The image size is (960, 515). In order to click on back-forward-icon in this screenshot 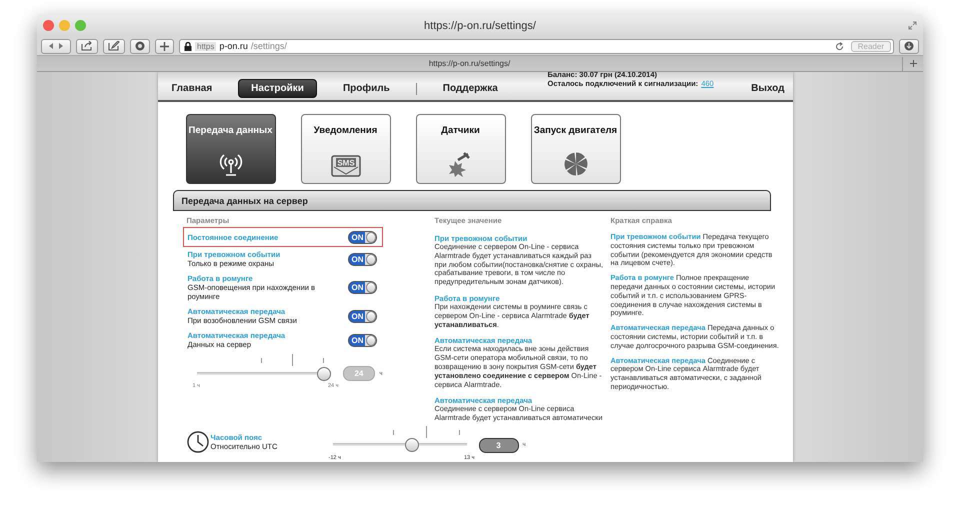, I will do `click(56, 46)`.